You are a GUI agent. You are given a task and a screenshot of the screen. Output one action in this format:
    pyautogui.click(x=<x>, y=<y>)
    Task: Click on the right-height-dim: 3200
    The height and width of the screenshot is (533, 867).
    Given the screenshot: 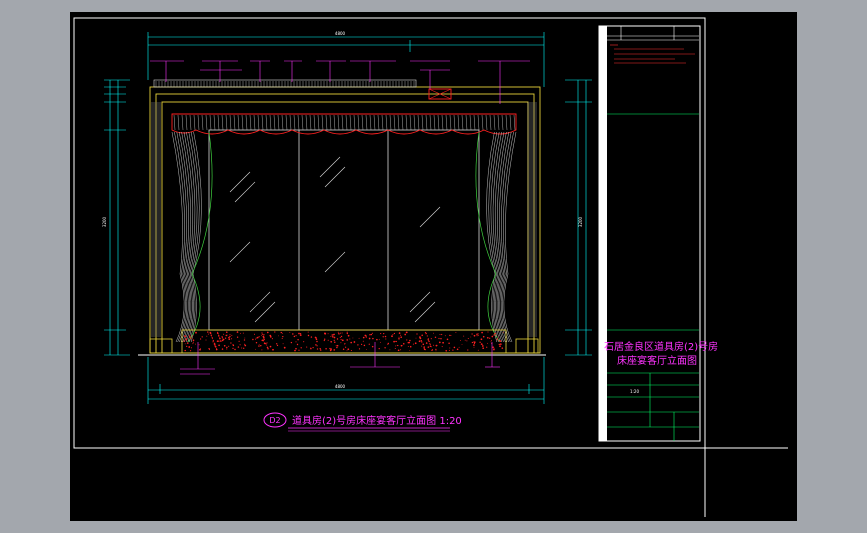 What is the action you would take?
    pyautogui.click(x=580, y=221)
    